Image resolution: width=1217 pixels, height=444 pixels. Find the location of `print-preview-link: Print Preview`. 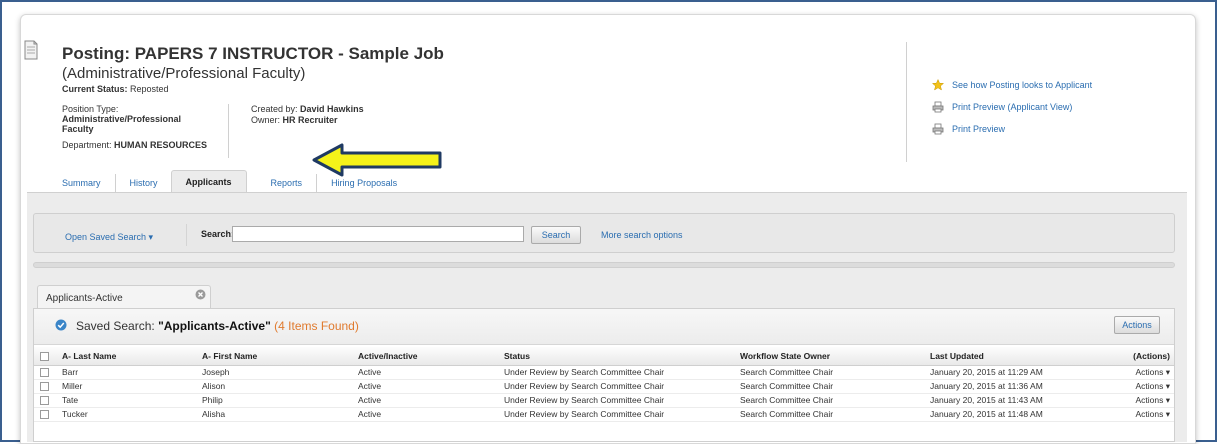

print-preview-link: Print Preview is located at coordinates (1012, 129).